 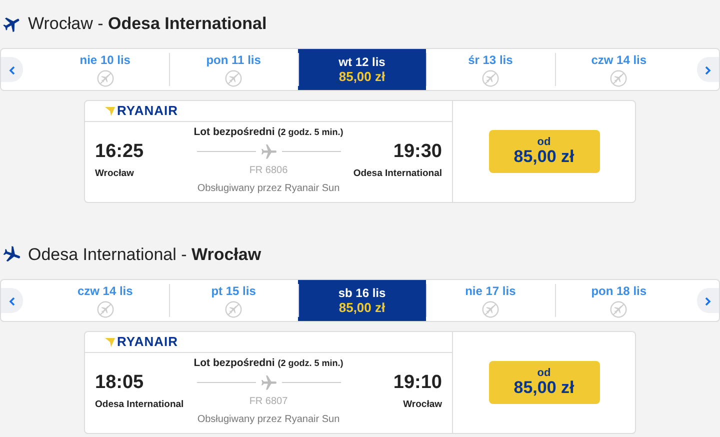 I want to click on departure-time: 16:25, so click(x=120, y=151).